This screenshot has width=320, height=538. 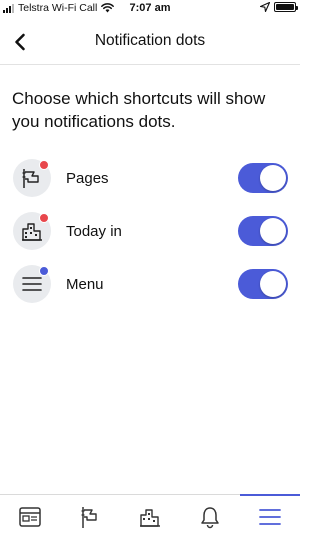 I want to click on menu-toggle, so click(x=263, y=284).